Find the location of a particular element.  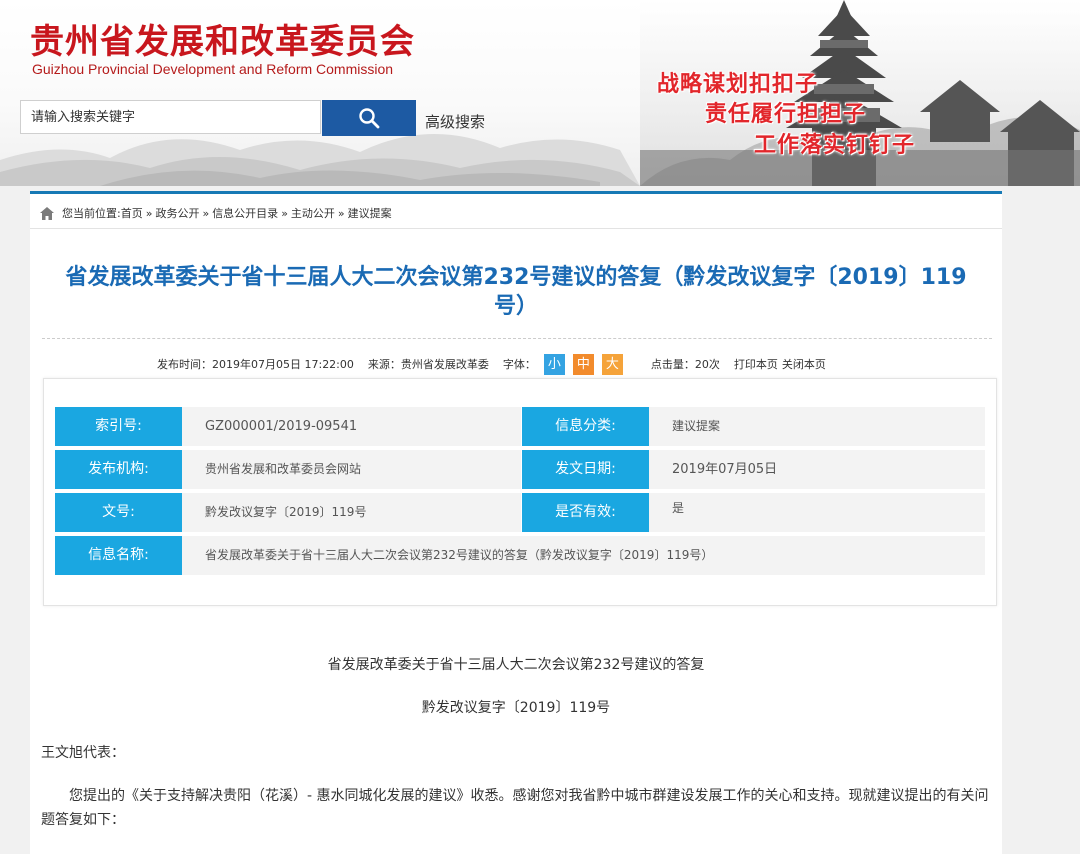

publisher-value: 贵州省发展和改革委员会网站 is located at coordinates (351, 469).